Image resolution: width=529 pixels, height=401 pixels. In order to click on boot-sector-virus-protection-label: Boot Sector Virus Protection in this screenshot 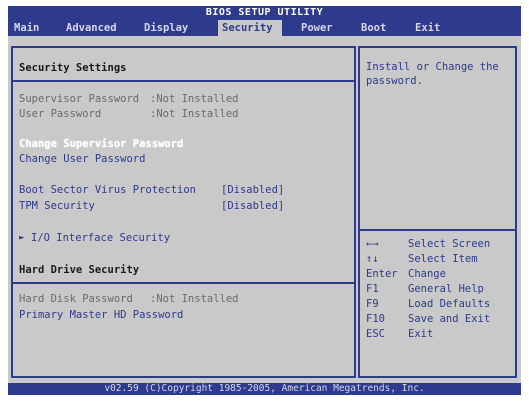, I will do `click(107, 190)`.